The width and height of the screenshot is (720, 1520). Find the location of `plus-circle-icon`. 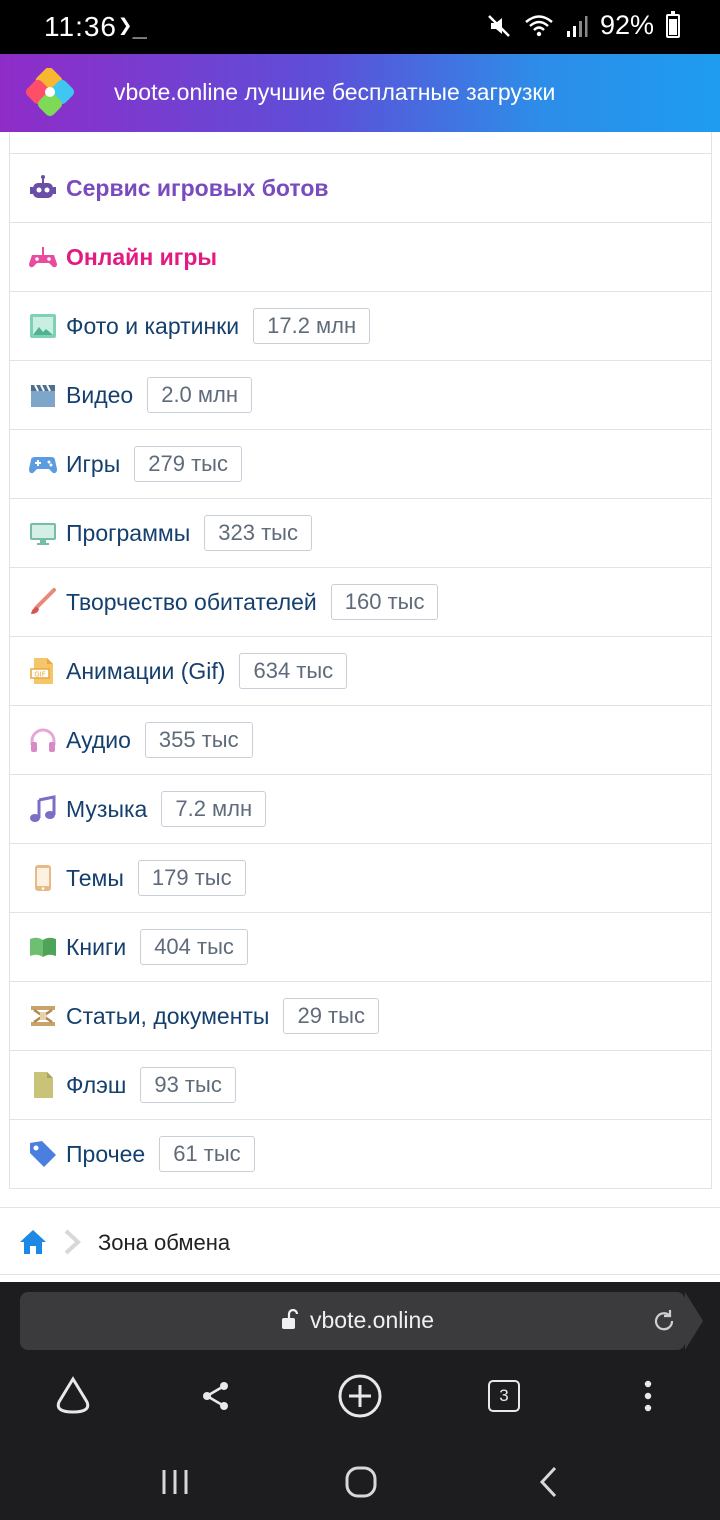

plus-circle-icon is located at coordinates (360, 1396).